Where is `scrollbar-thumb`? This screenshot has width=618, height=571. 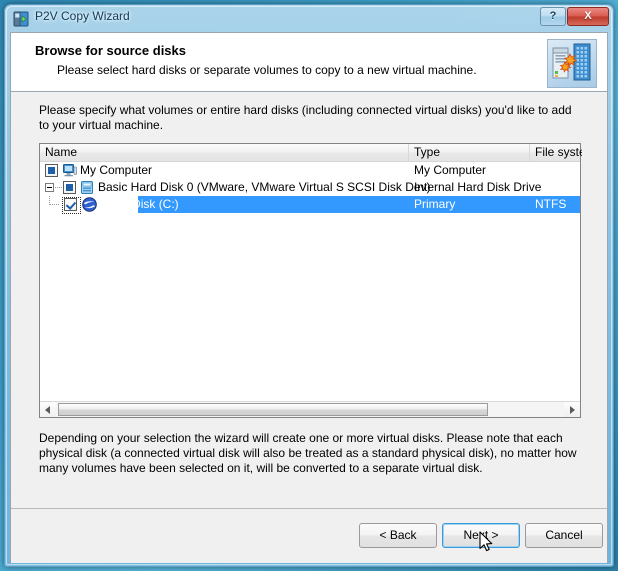 scrollbar-thumb is located at coordinates (273, 409).